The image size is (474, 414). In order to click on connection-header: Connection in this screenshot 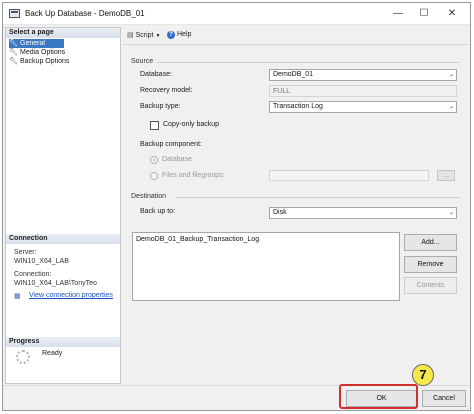, I will do `click(63, 239)`.